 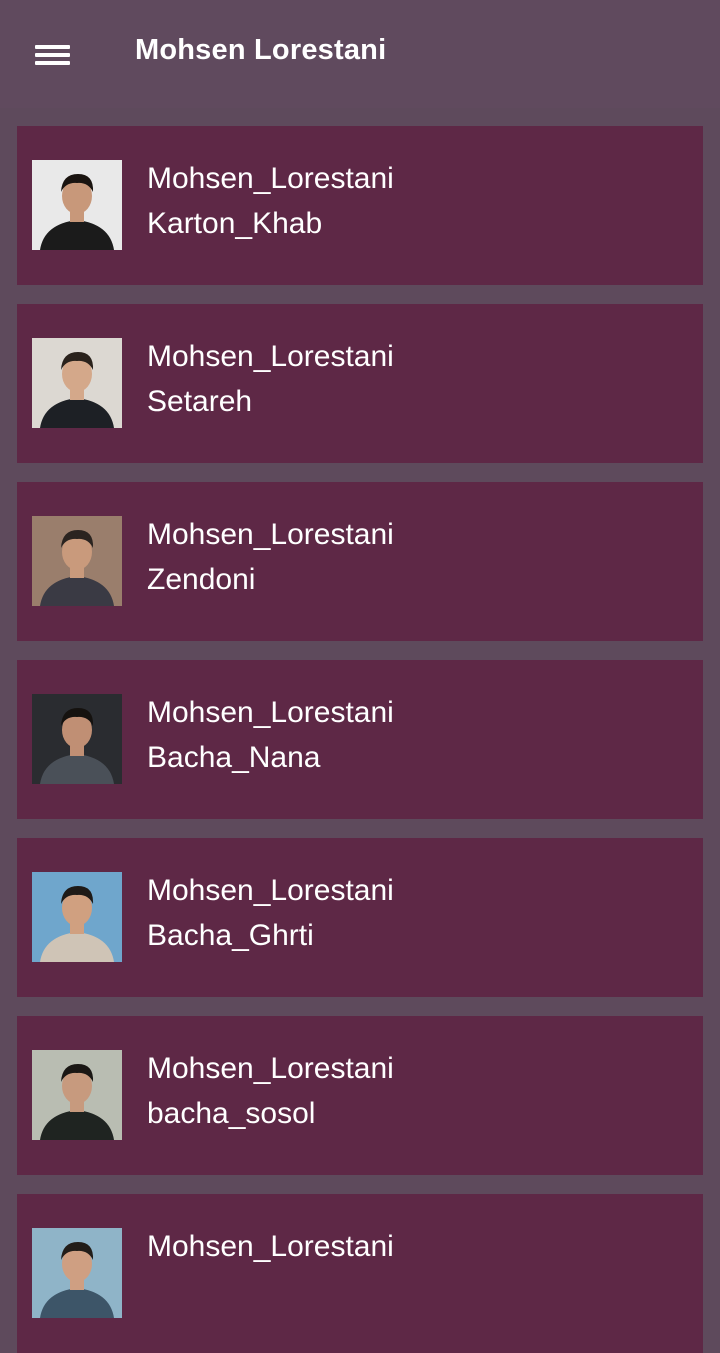 I want to click on song-list-item: Mohsen_Lorestani bacha_sosol, so click(x=360, y=1095).